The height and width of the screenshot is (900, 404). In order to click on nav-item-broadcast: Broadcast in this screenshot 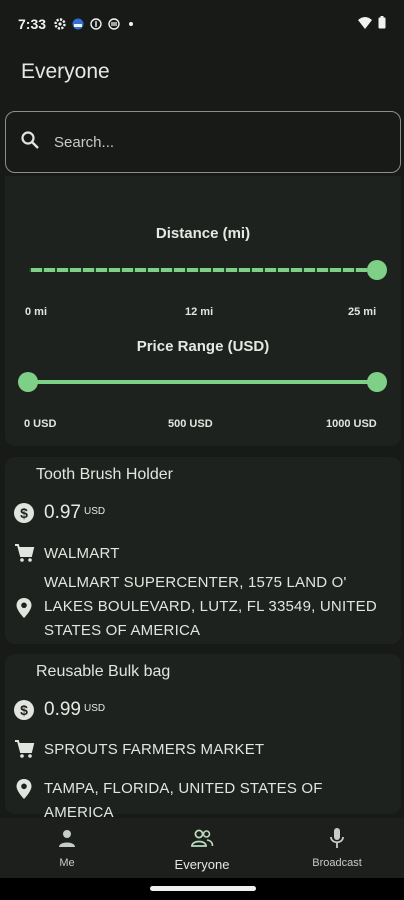, I will do `click(337, 848)`.